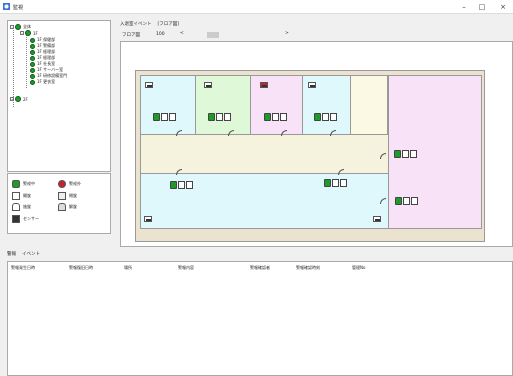 The width and height of the screenshot is (513, 376). What do you see at coordinates (136, 24) in the screenshot?
I see `tab-entry-events: 入退室イベント` at bounding box center [136, 24].